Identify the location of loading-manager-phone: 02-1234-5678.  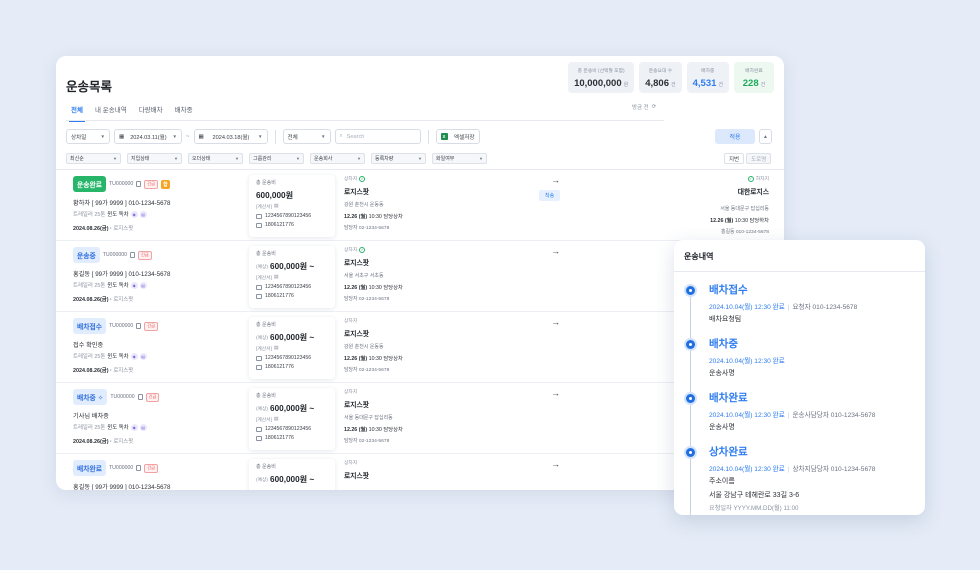
(374, 441).